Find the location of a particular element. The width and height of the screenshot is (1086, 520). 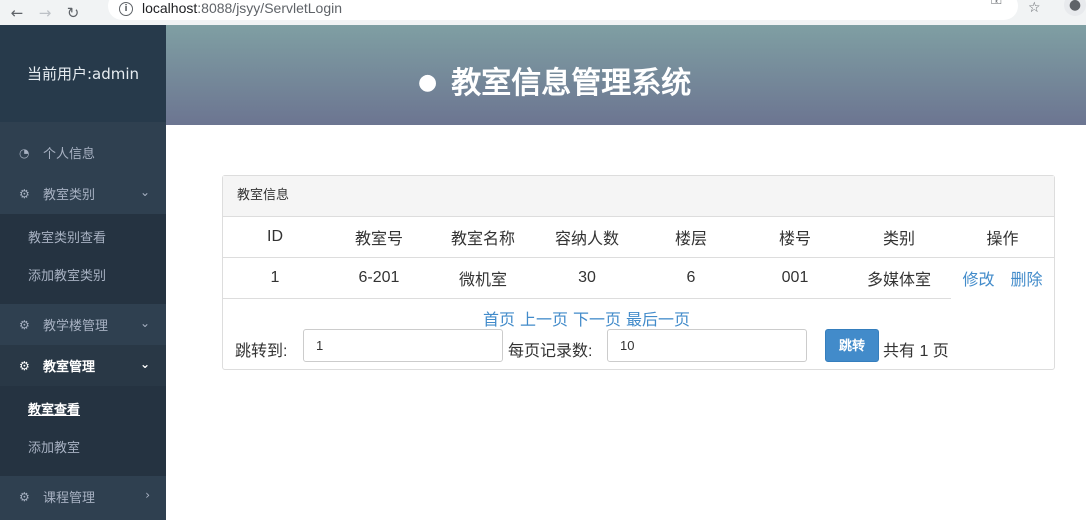

column-header: 楼层 is located at coordinates (691, 237).